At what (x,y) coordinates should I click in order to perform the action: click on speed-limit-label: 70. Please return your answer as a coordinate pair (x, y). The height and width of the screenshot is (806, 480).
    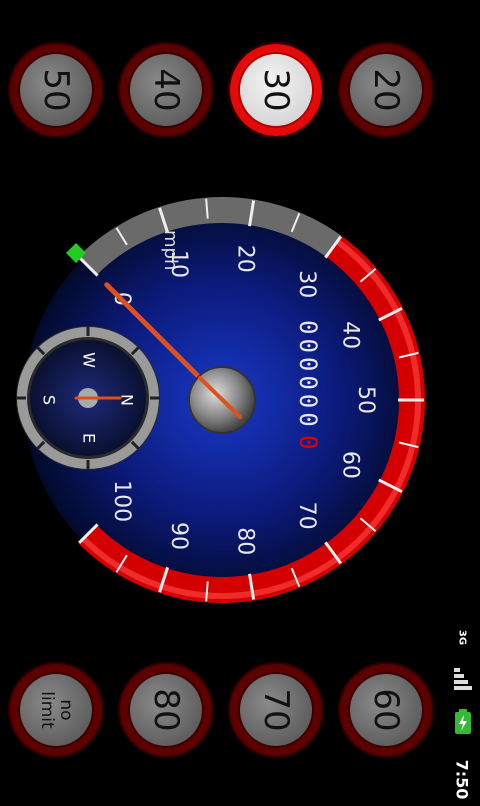
    Looking at the image, I should click on (276, 710).